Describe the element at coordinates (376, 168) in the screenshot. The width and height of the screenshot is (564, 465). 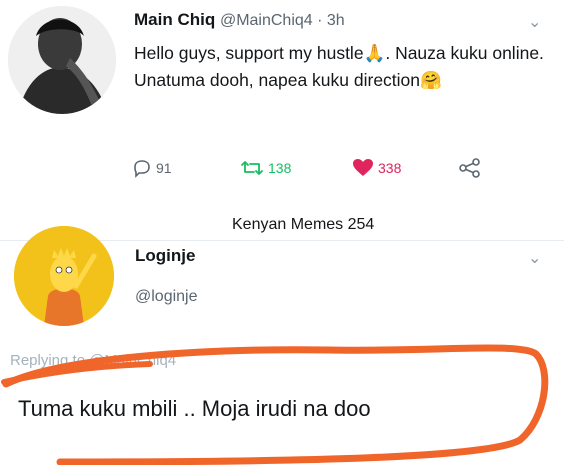
I see `like-button: 338` at that location.